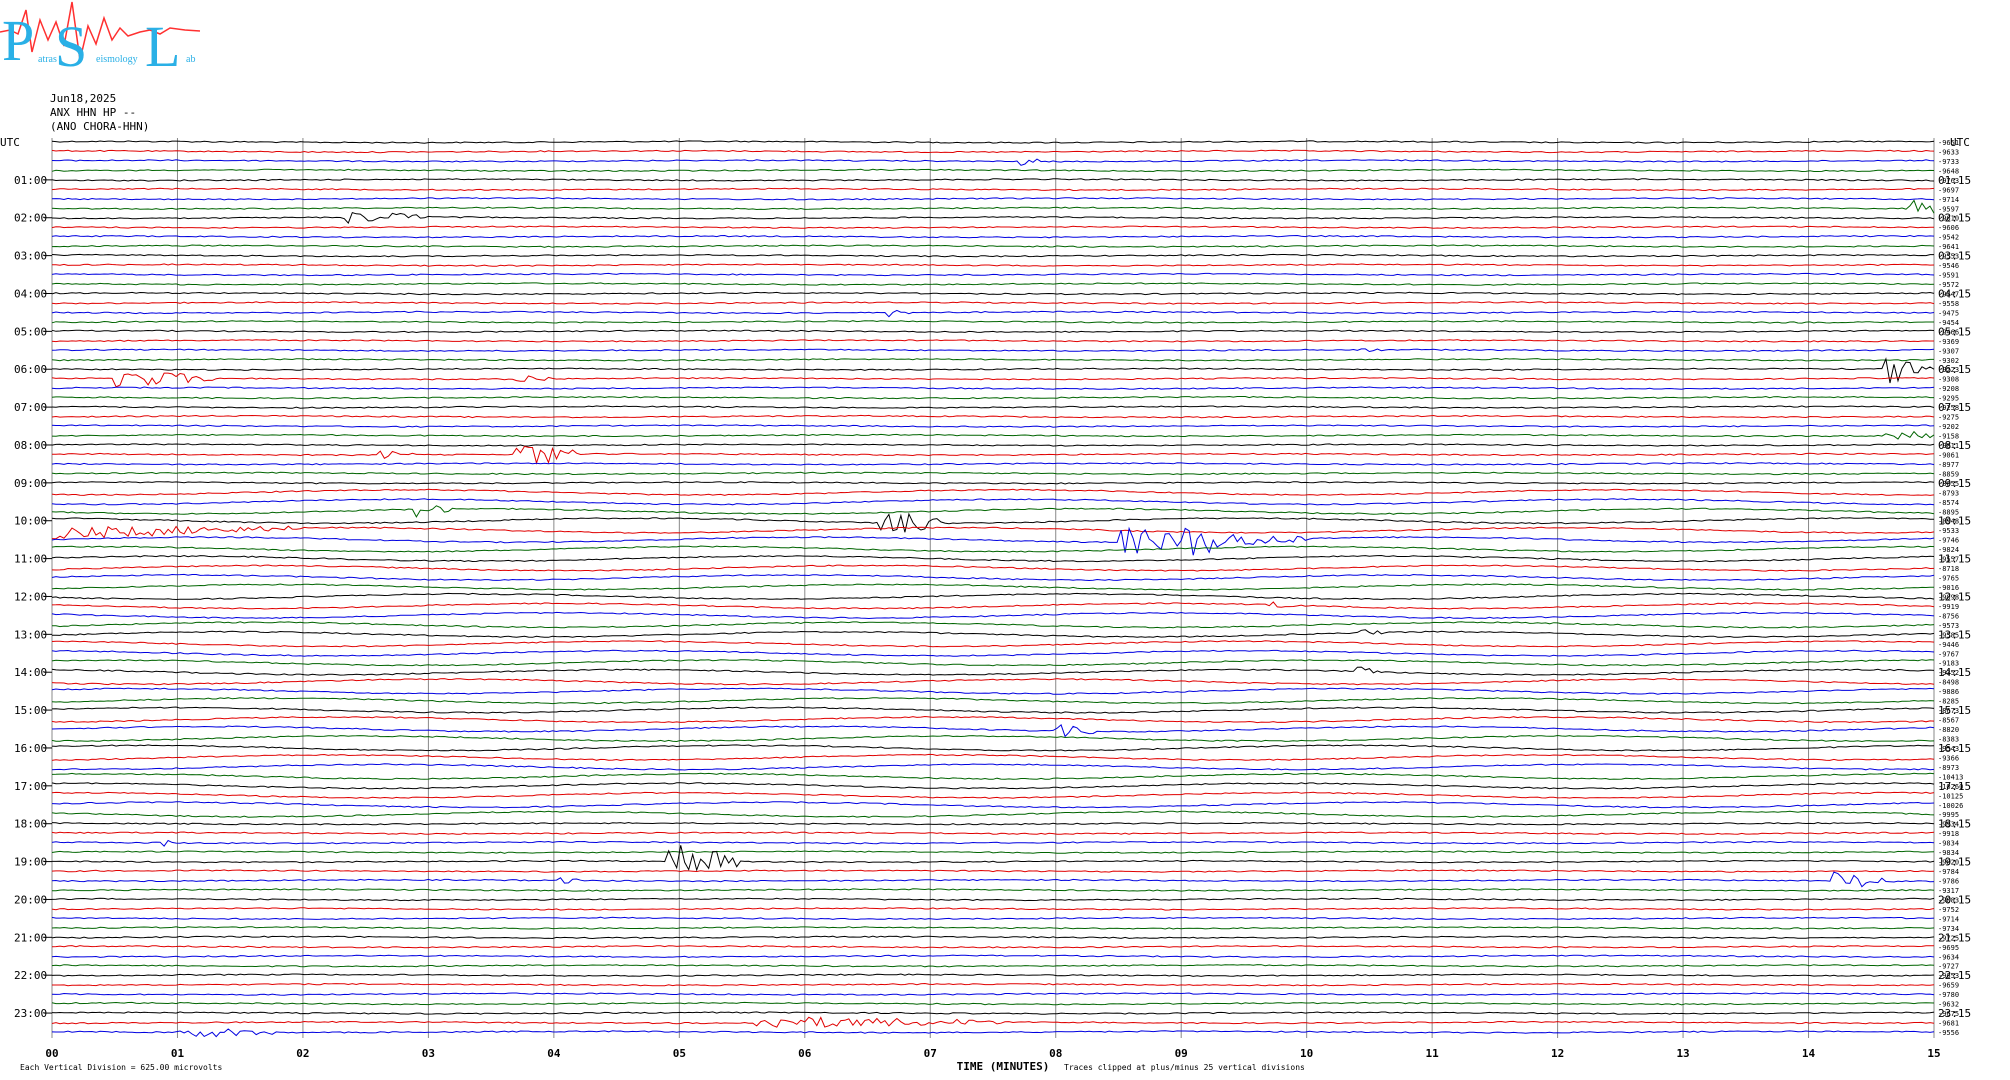 This screenshot has width=2010, height=1080. I want to click on trace-offset-label-42: -9746, so click(1948, 541).